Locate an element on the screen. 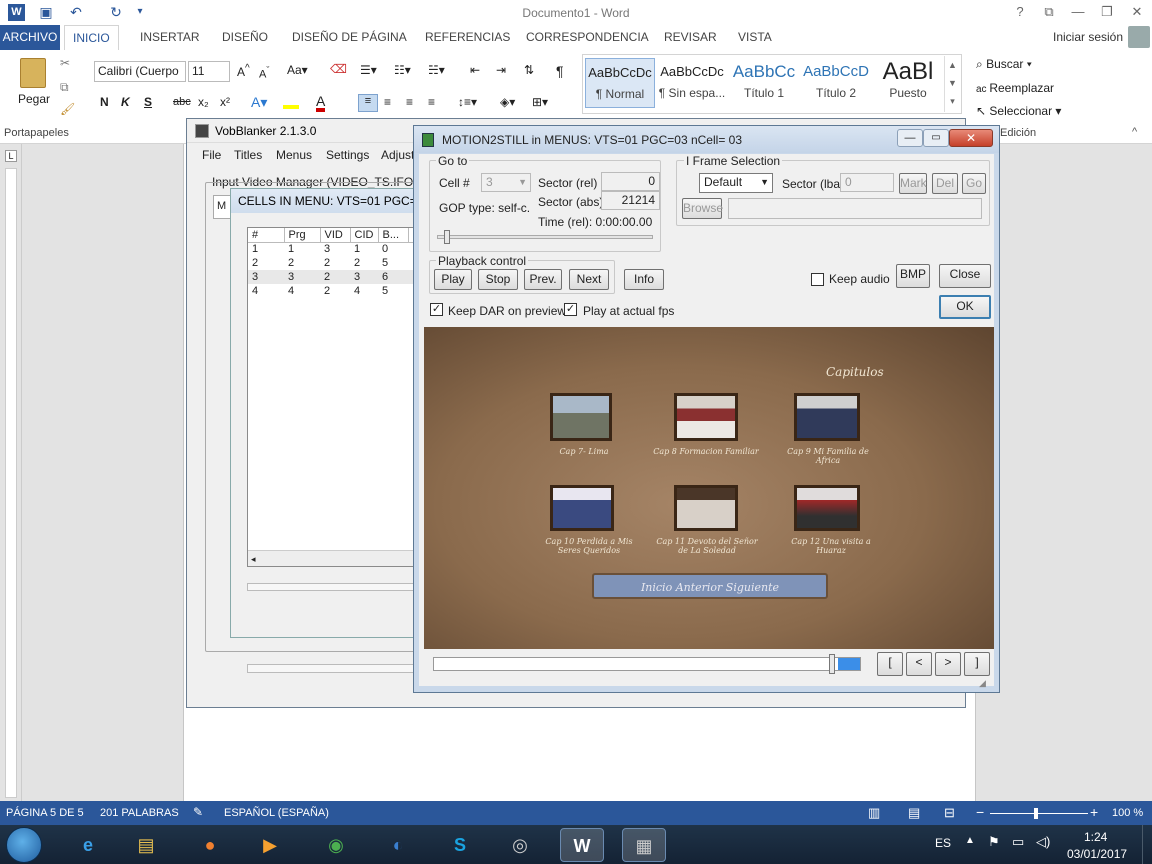 This screenshot has height=864, width=1152. help-icon: ? is located at coordinates (1020, 12).